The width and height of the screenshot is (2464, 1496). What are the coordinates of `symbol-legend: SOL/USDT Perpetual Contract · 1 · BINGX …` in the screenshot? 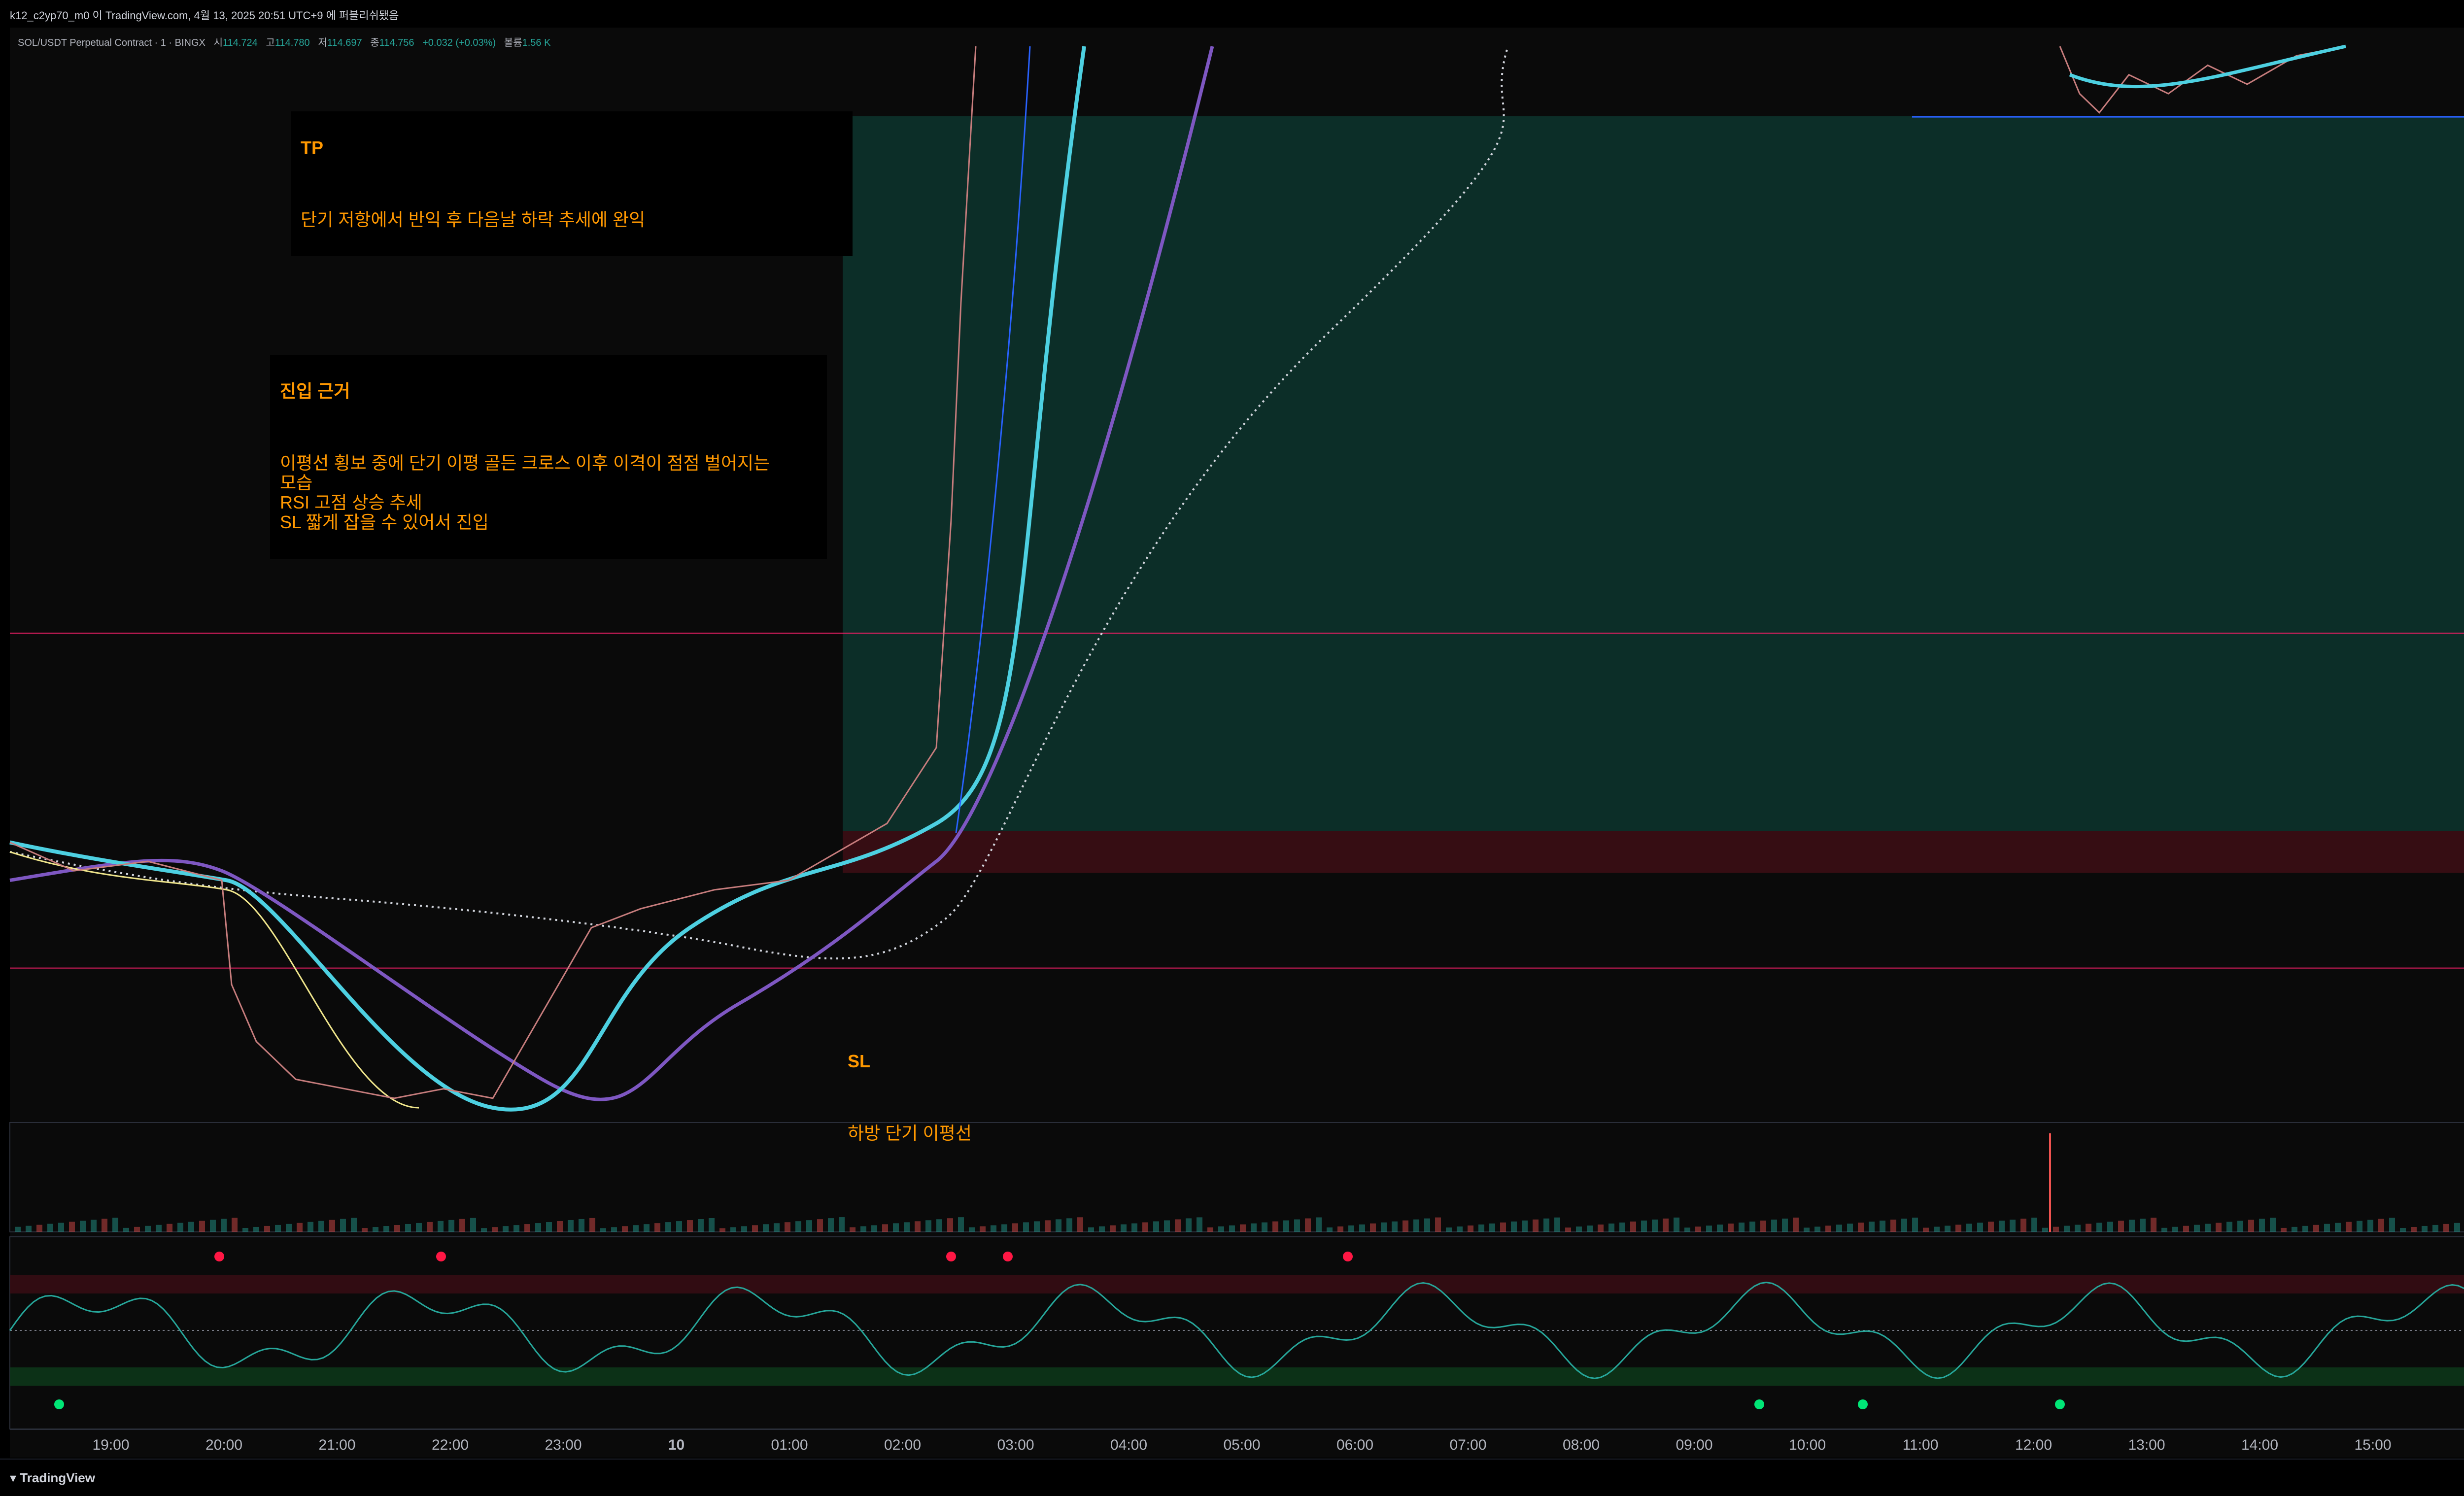 It's located at (284, 41).